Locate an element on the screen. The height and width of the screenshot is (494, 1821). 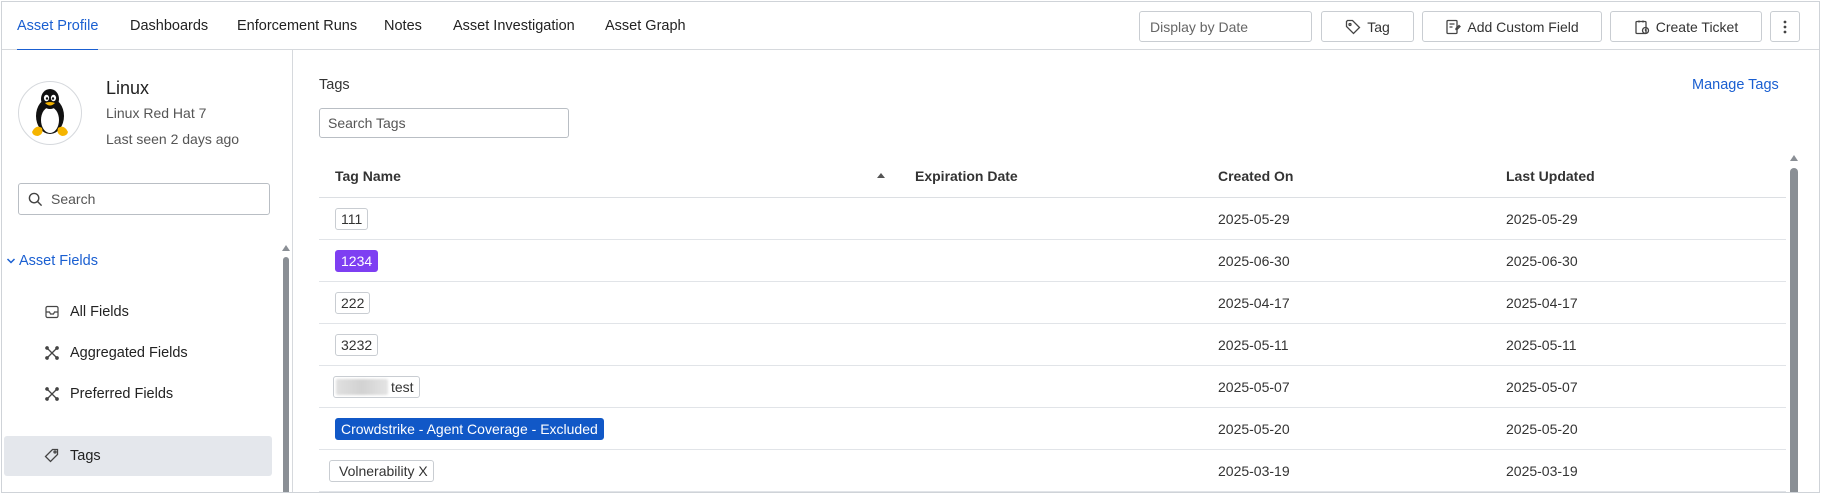
tab-enforcement-runs: Enforcement Runs is located at coordinates (297, 26).